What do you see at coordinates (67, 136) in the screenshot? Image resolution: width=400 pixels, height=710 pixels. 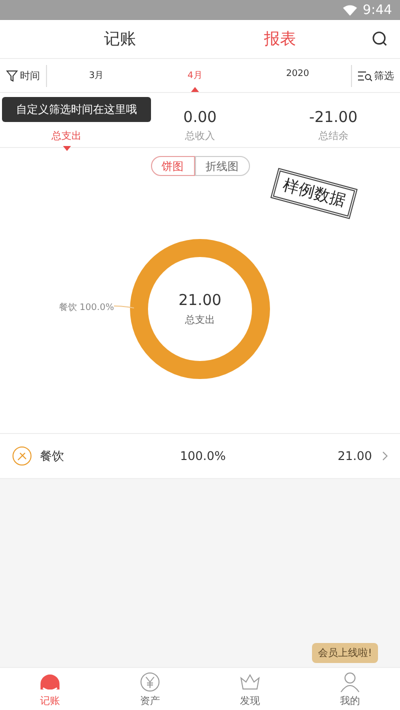 I see `summary-label: 总支出` at bounding box center [67, 136].